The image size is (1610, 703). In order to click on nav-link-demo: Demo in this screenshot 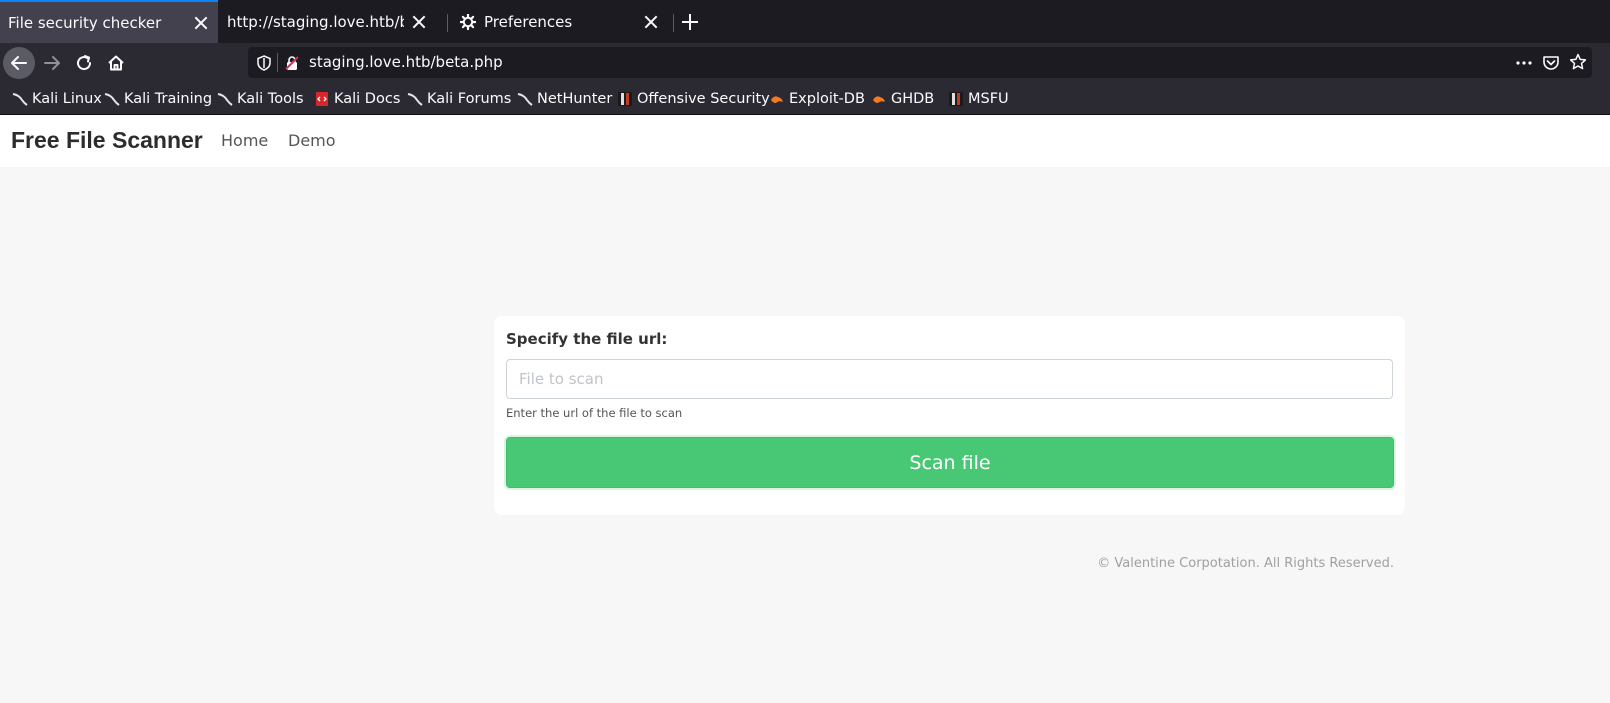, I will do `click(312, 140)`.